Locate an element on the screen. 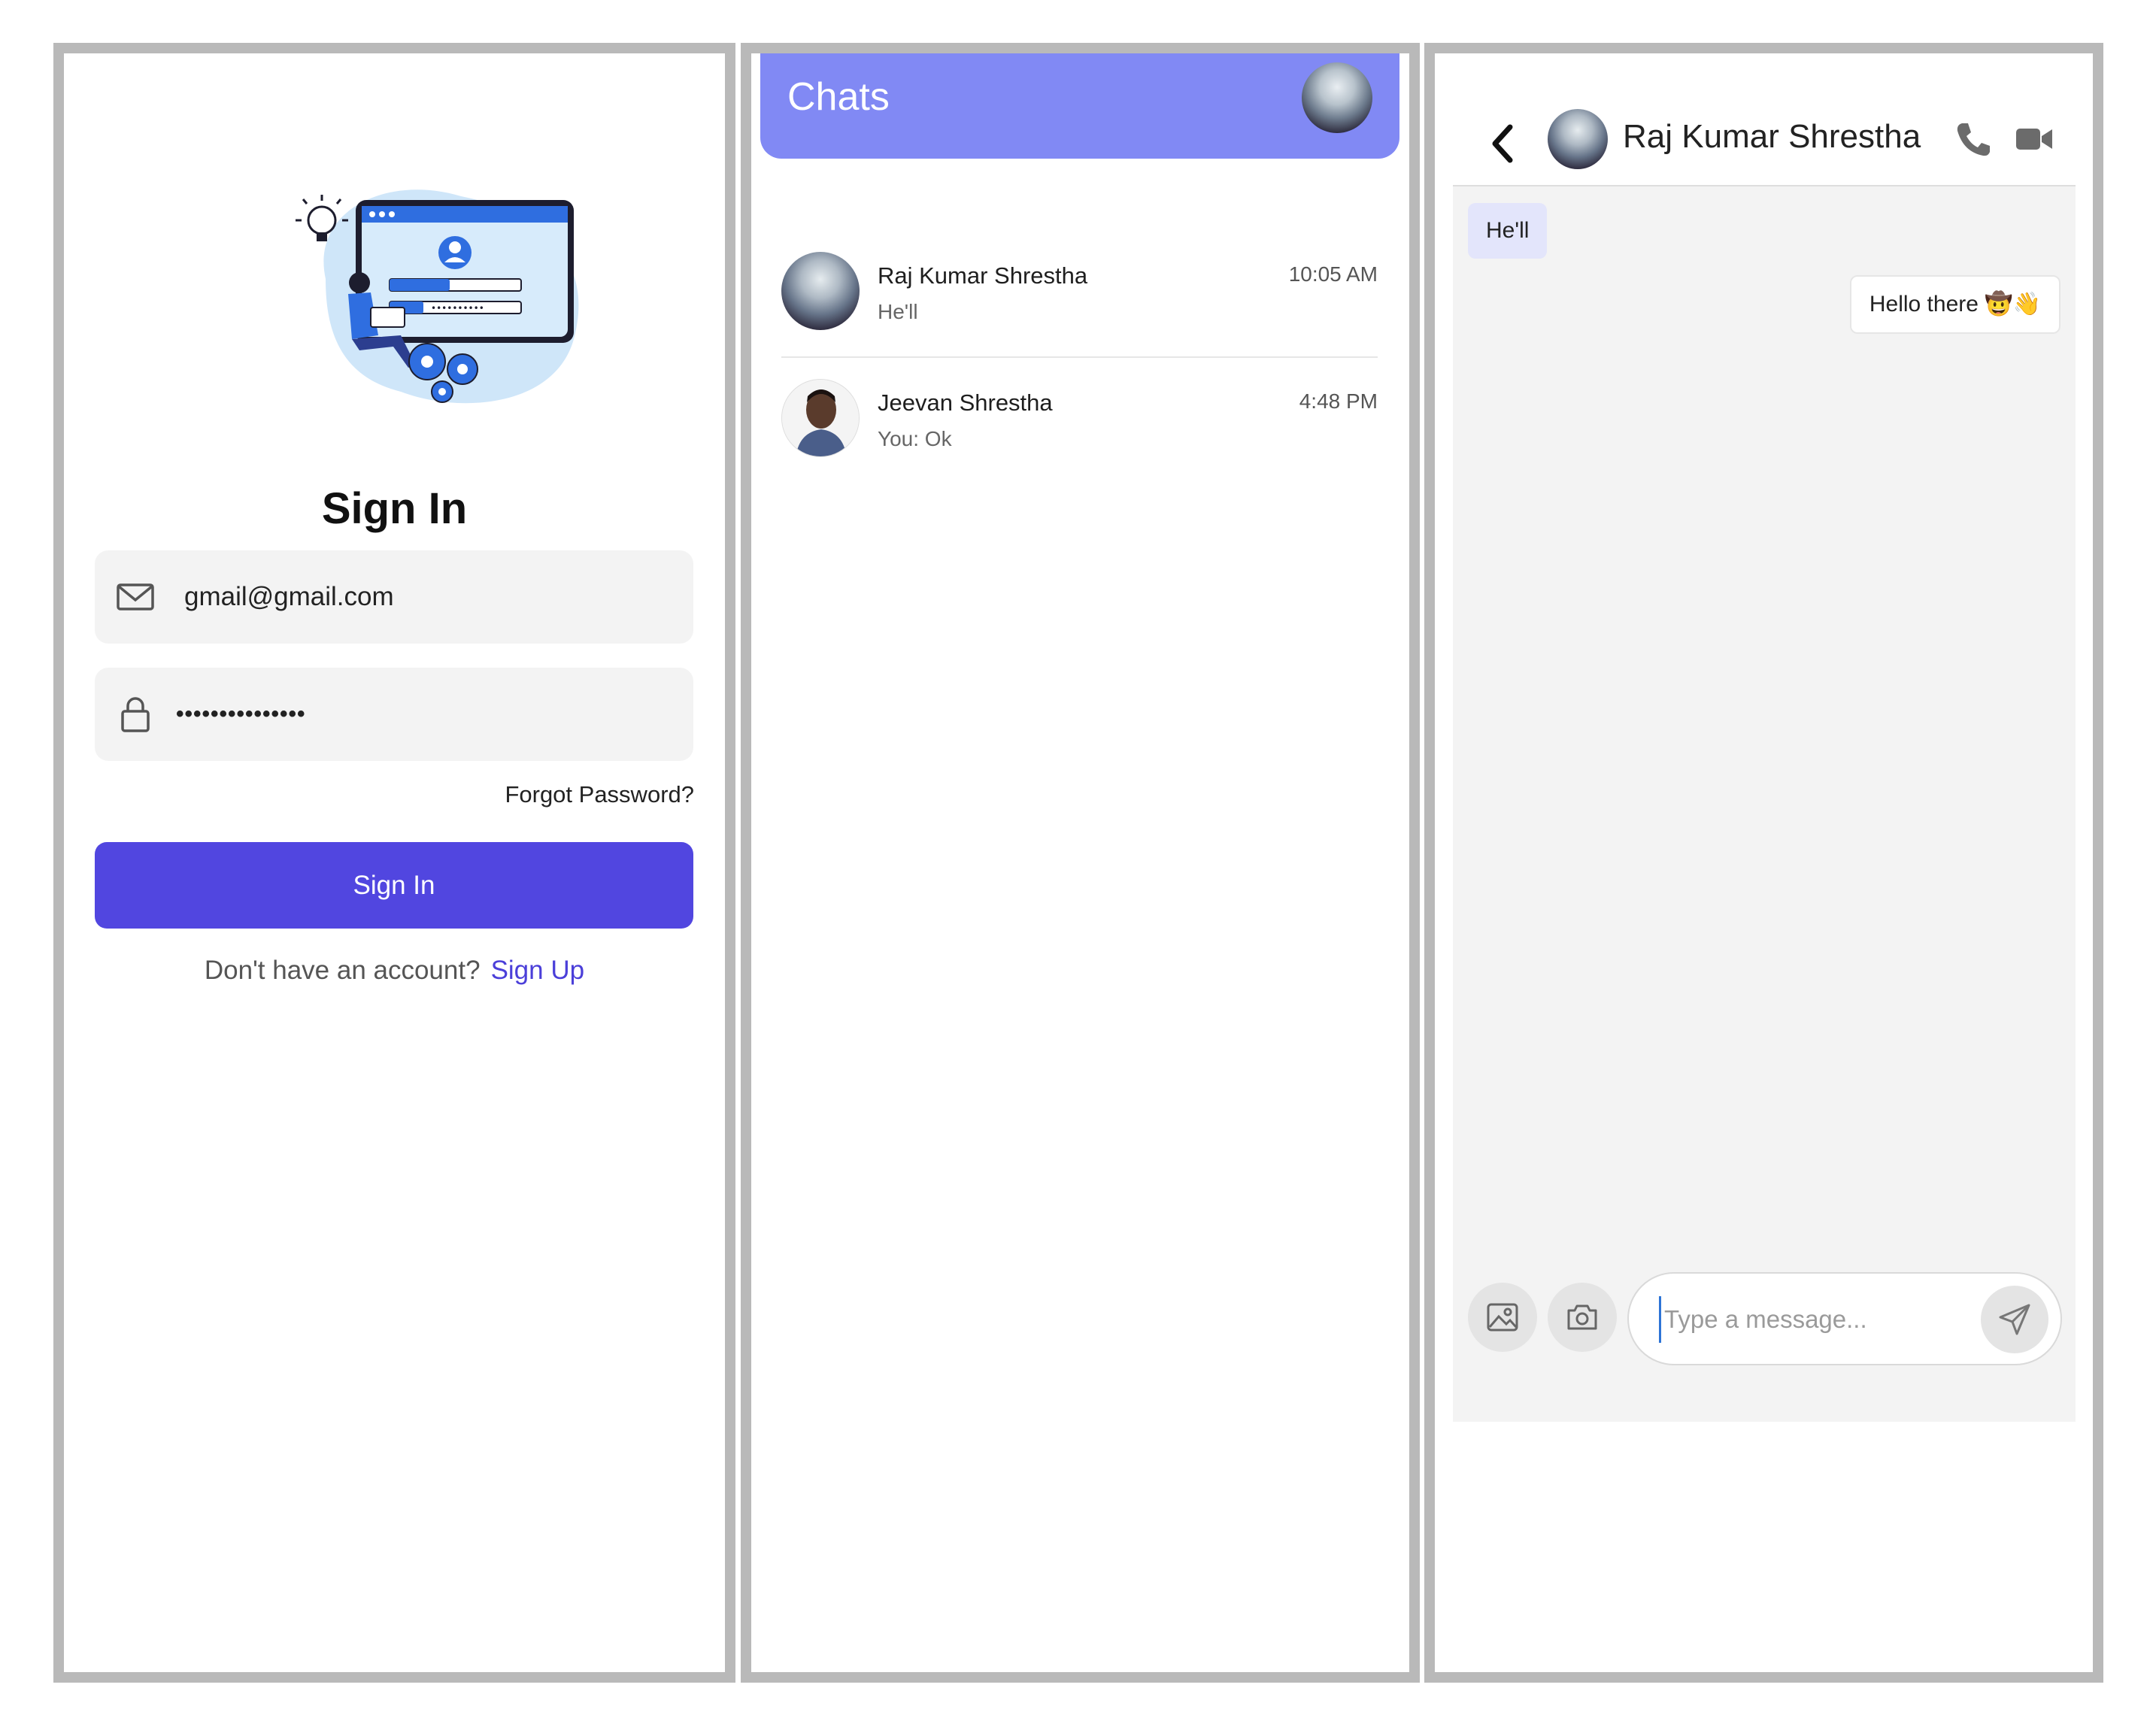  password-field is located at coordinates (394, 714).